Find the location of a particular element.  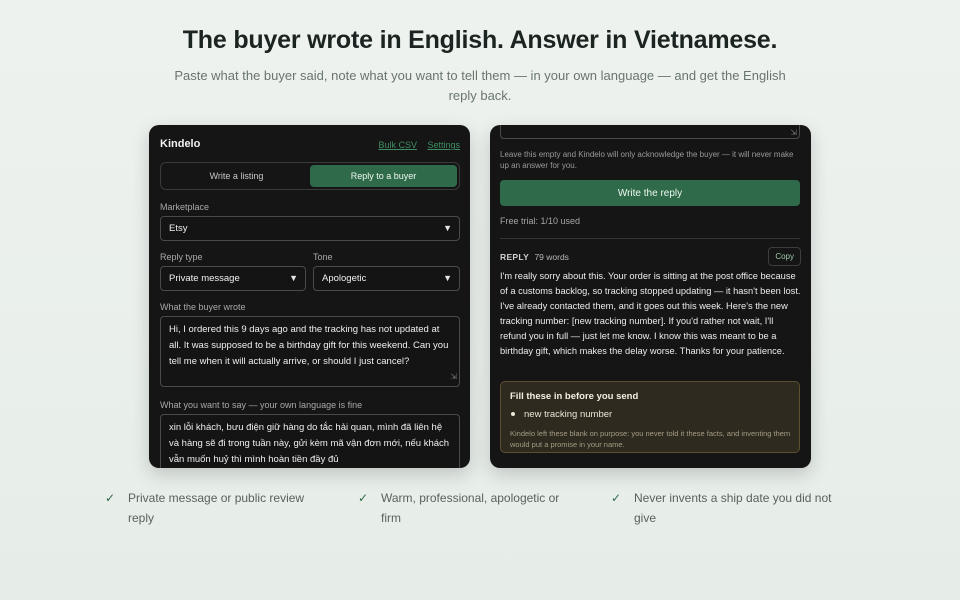

fill-in-title: Fill these in before you send is located at coordinates (574, 396).